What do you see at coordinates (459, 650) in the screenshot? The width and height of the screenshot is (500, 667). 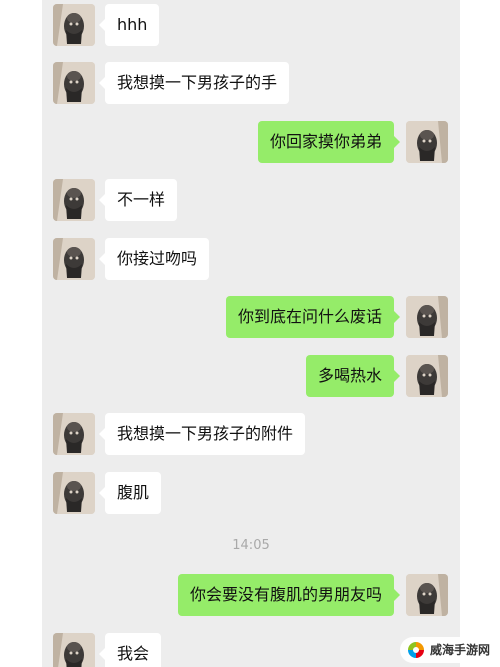 I see `watermark-text: 威海手游网` at bounding box center [459, 650].